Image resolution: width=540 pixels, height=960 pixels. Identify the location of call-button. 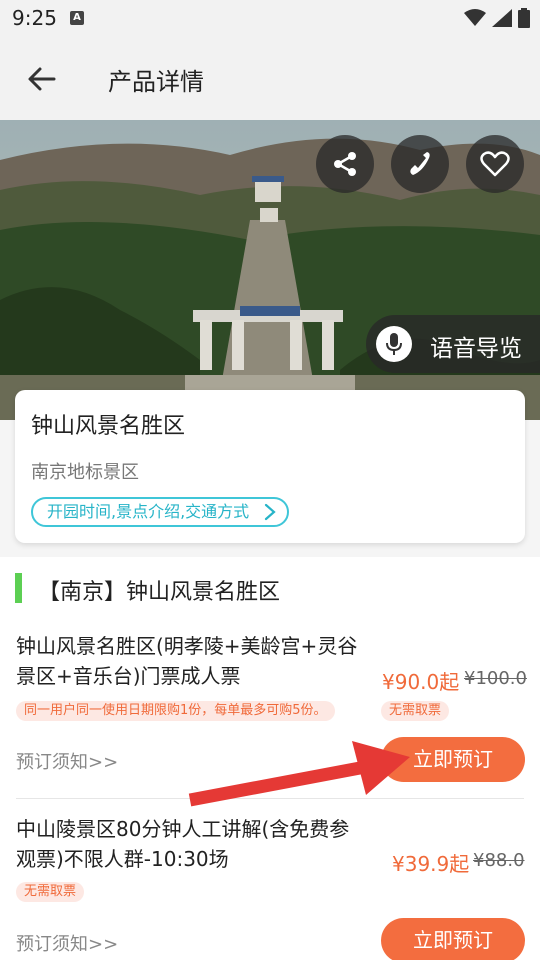
(420, 164).